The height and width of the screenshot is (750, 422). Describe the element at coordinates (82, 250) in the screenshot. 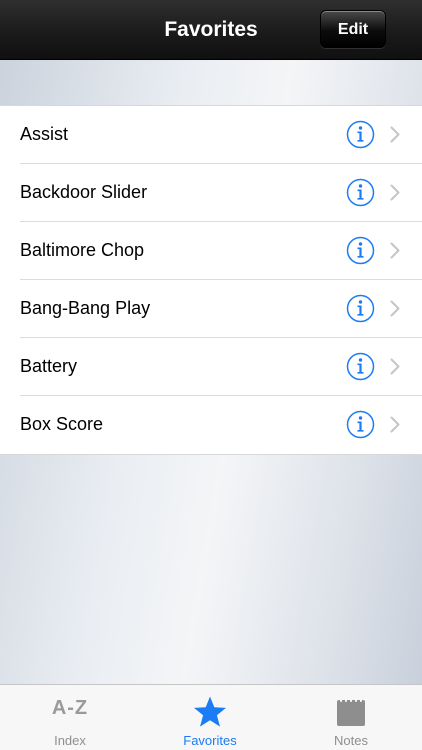

I see `list-item-label: Baltimore Chop` at that location.